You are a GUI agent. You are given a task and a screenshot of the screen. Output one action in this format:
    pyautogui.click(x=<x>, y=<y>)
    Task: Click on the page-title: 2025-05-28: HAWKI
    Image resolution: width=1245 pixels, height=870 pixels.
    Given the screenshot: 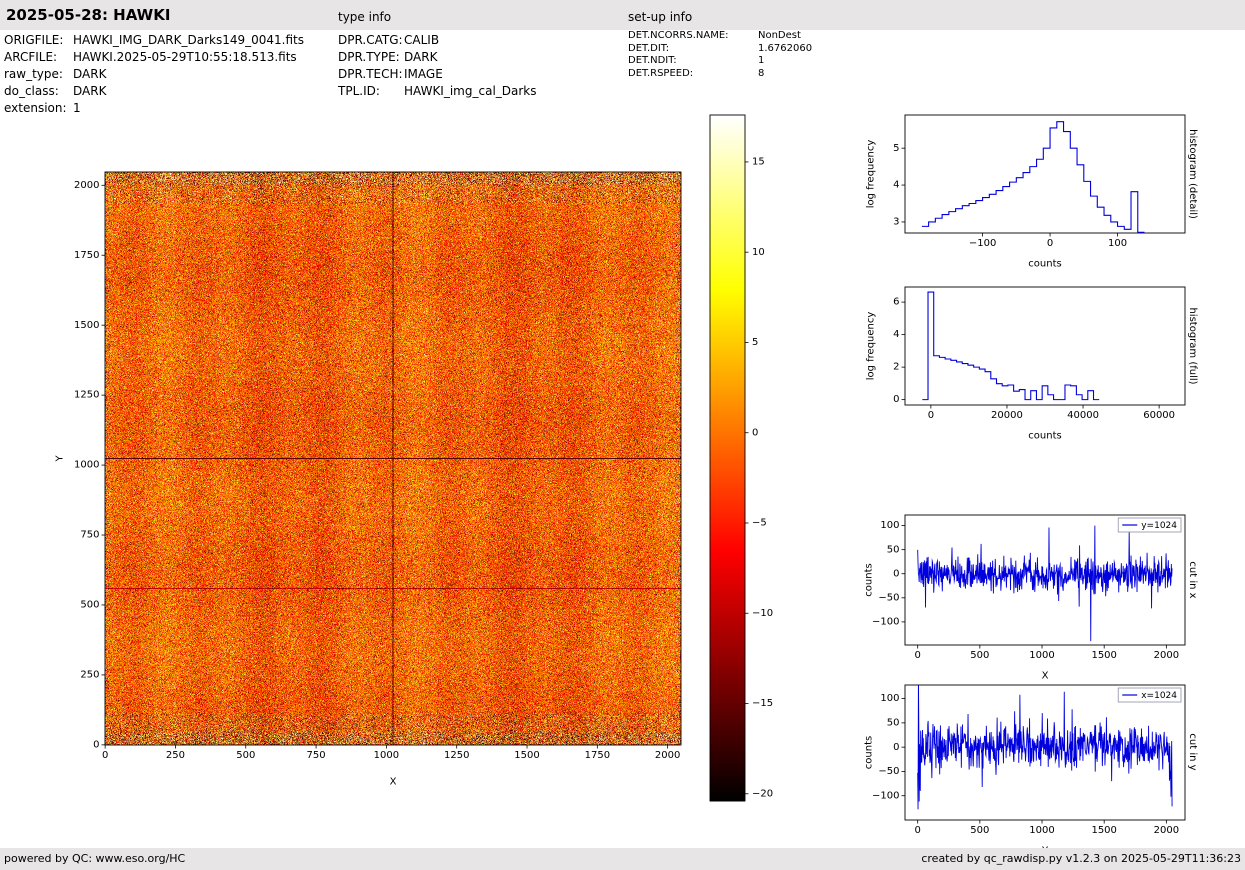 What is the action you would take?
    pyautogui.click(x=88, y=15)
    